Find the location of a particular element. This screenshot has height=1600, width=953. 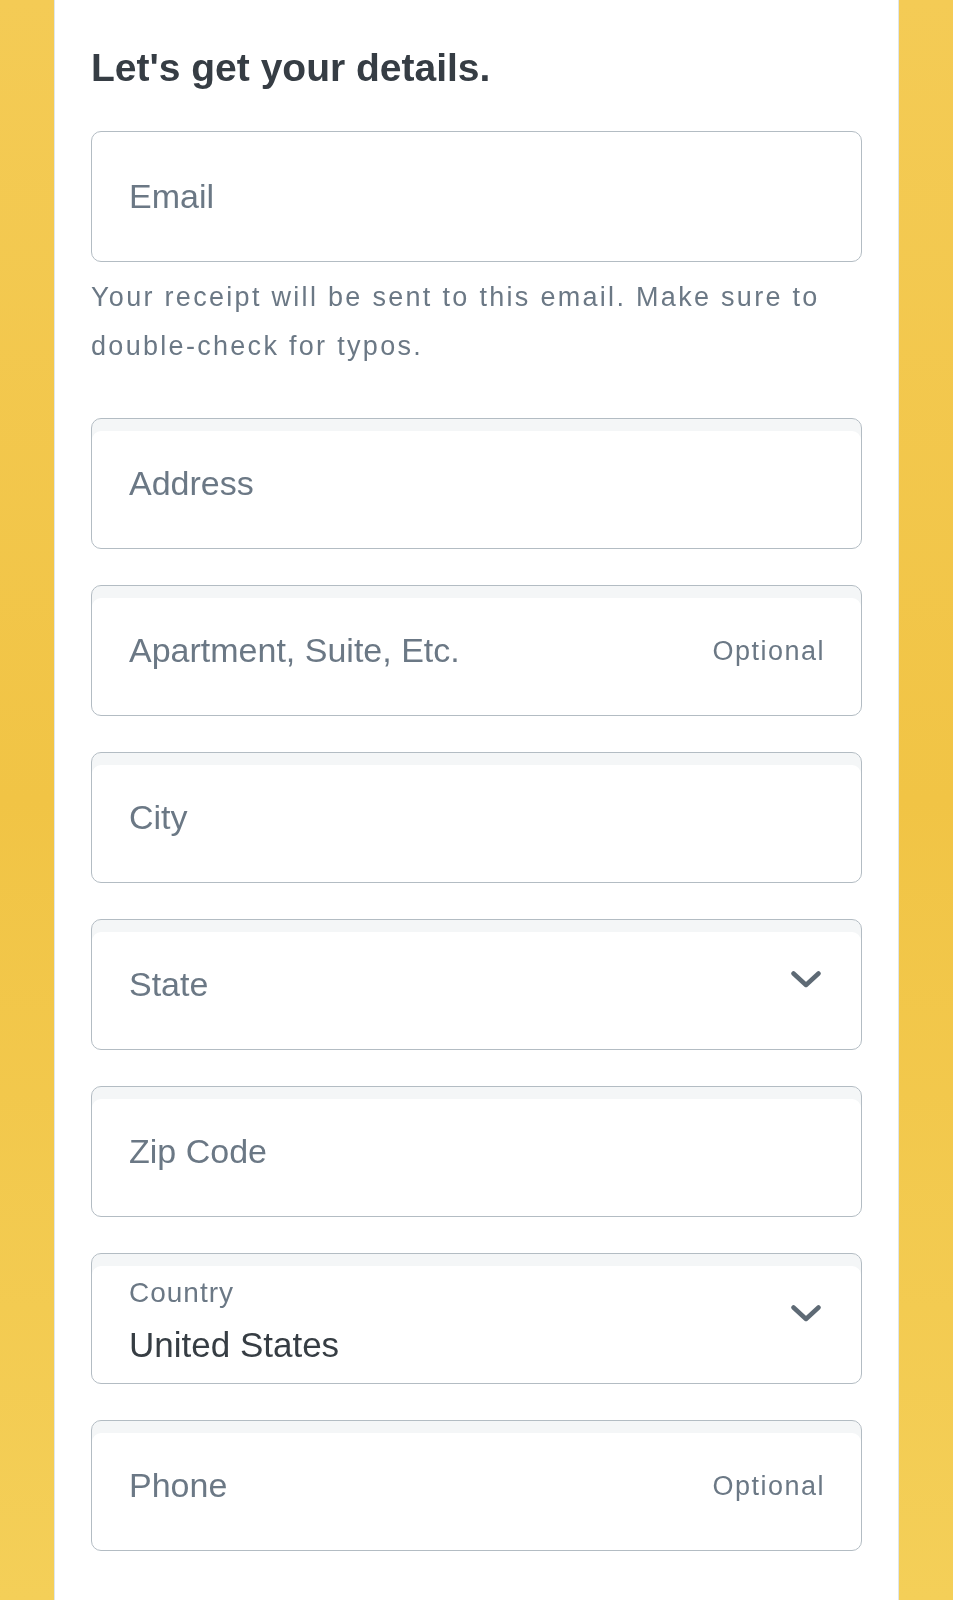

email-field: Email is located at coordinates (476, 196).